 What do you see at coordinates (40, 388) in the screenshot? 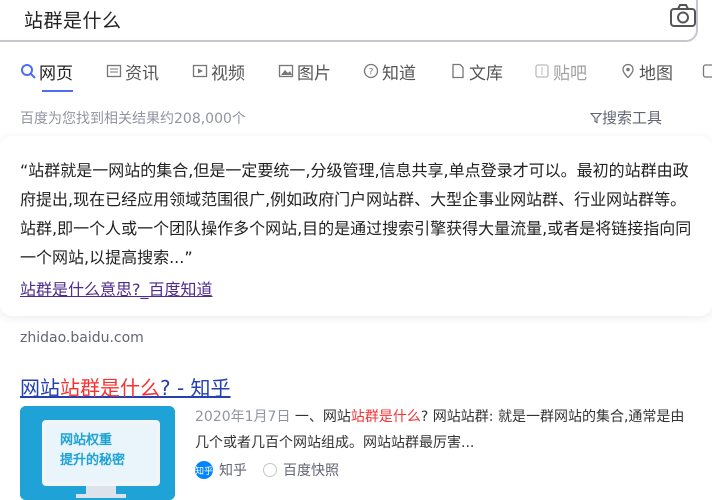
I see `title-prefix: 网站` at bounding box center [40, 388].